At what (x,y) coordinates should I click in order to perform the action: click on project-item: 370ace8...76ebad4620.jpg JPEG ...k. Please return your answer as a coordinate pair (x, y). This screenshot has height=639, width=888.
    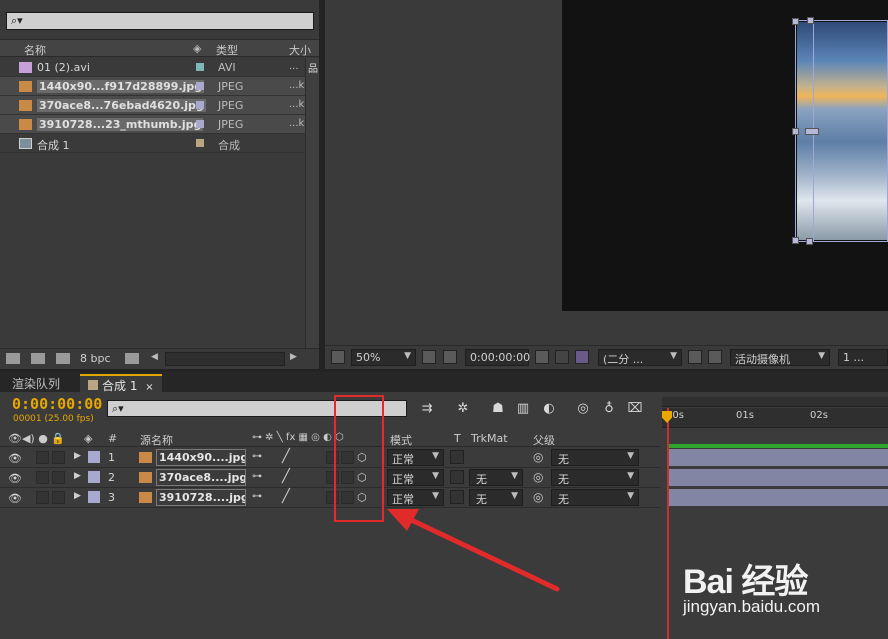
    Looking at the image, I should click on (152, 105).